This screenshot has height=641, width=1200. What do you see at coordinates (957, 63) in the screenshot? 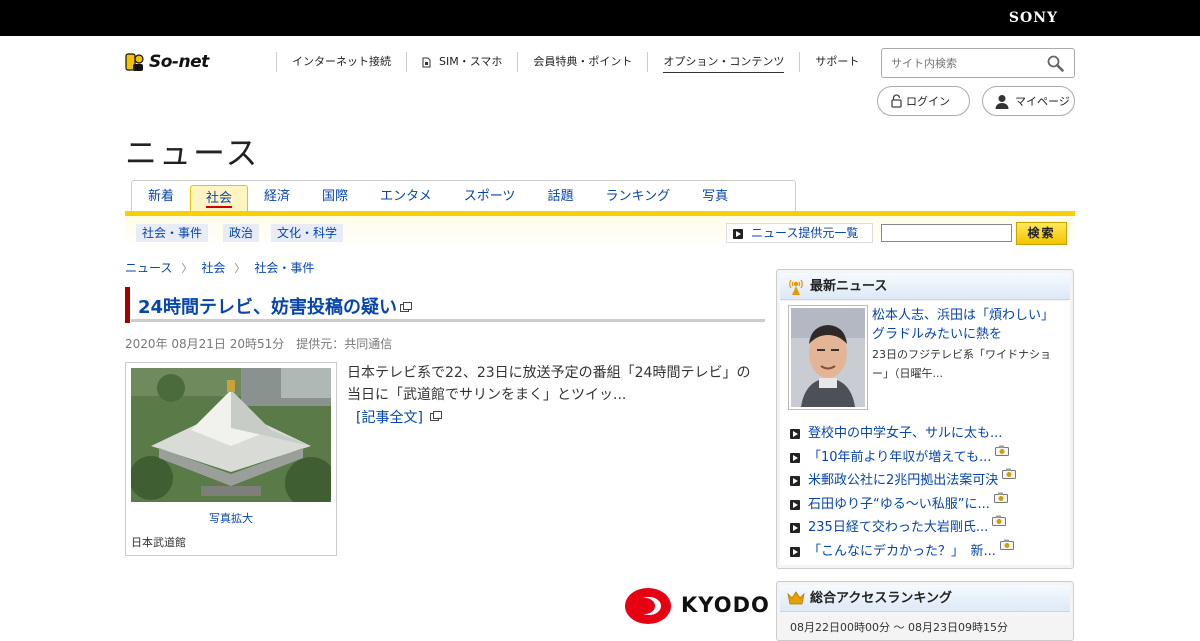
I see `site-search-input` at bounding box center [957, 63].